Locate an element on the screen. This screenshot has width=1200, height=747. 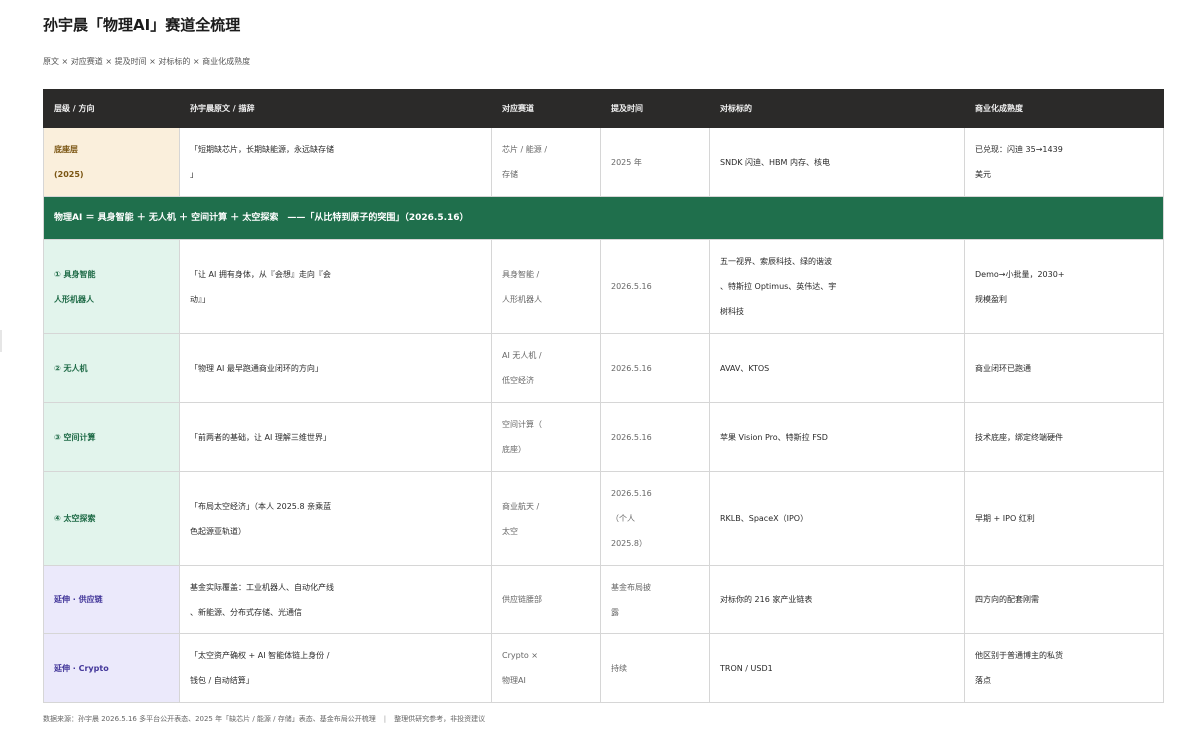
header-level: 层级 / 方向 is located at coordinates (111, 108).